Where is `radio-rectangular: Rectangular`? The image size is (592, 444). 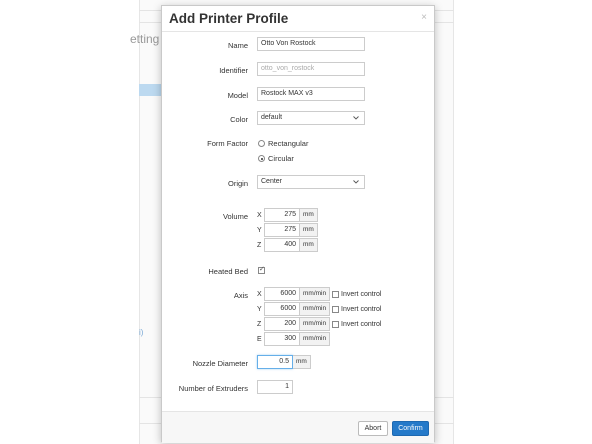
radio-rectangular: Rectangular is located at coordinates (283, 143).